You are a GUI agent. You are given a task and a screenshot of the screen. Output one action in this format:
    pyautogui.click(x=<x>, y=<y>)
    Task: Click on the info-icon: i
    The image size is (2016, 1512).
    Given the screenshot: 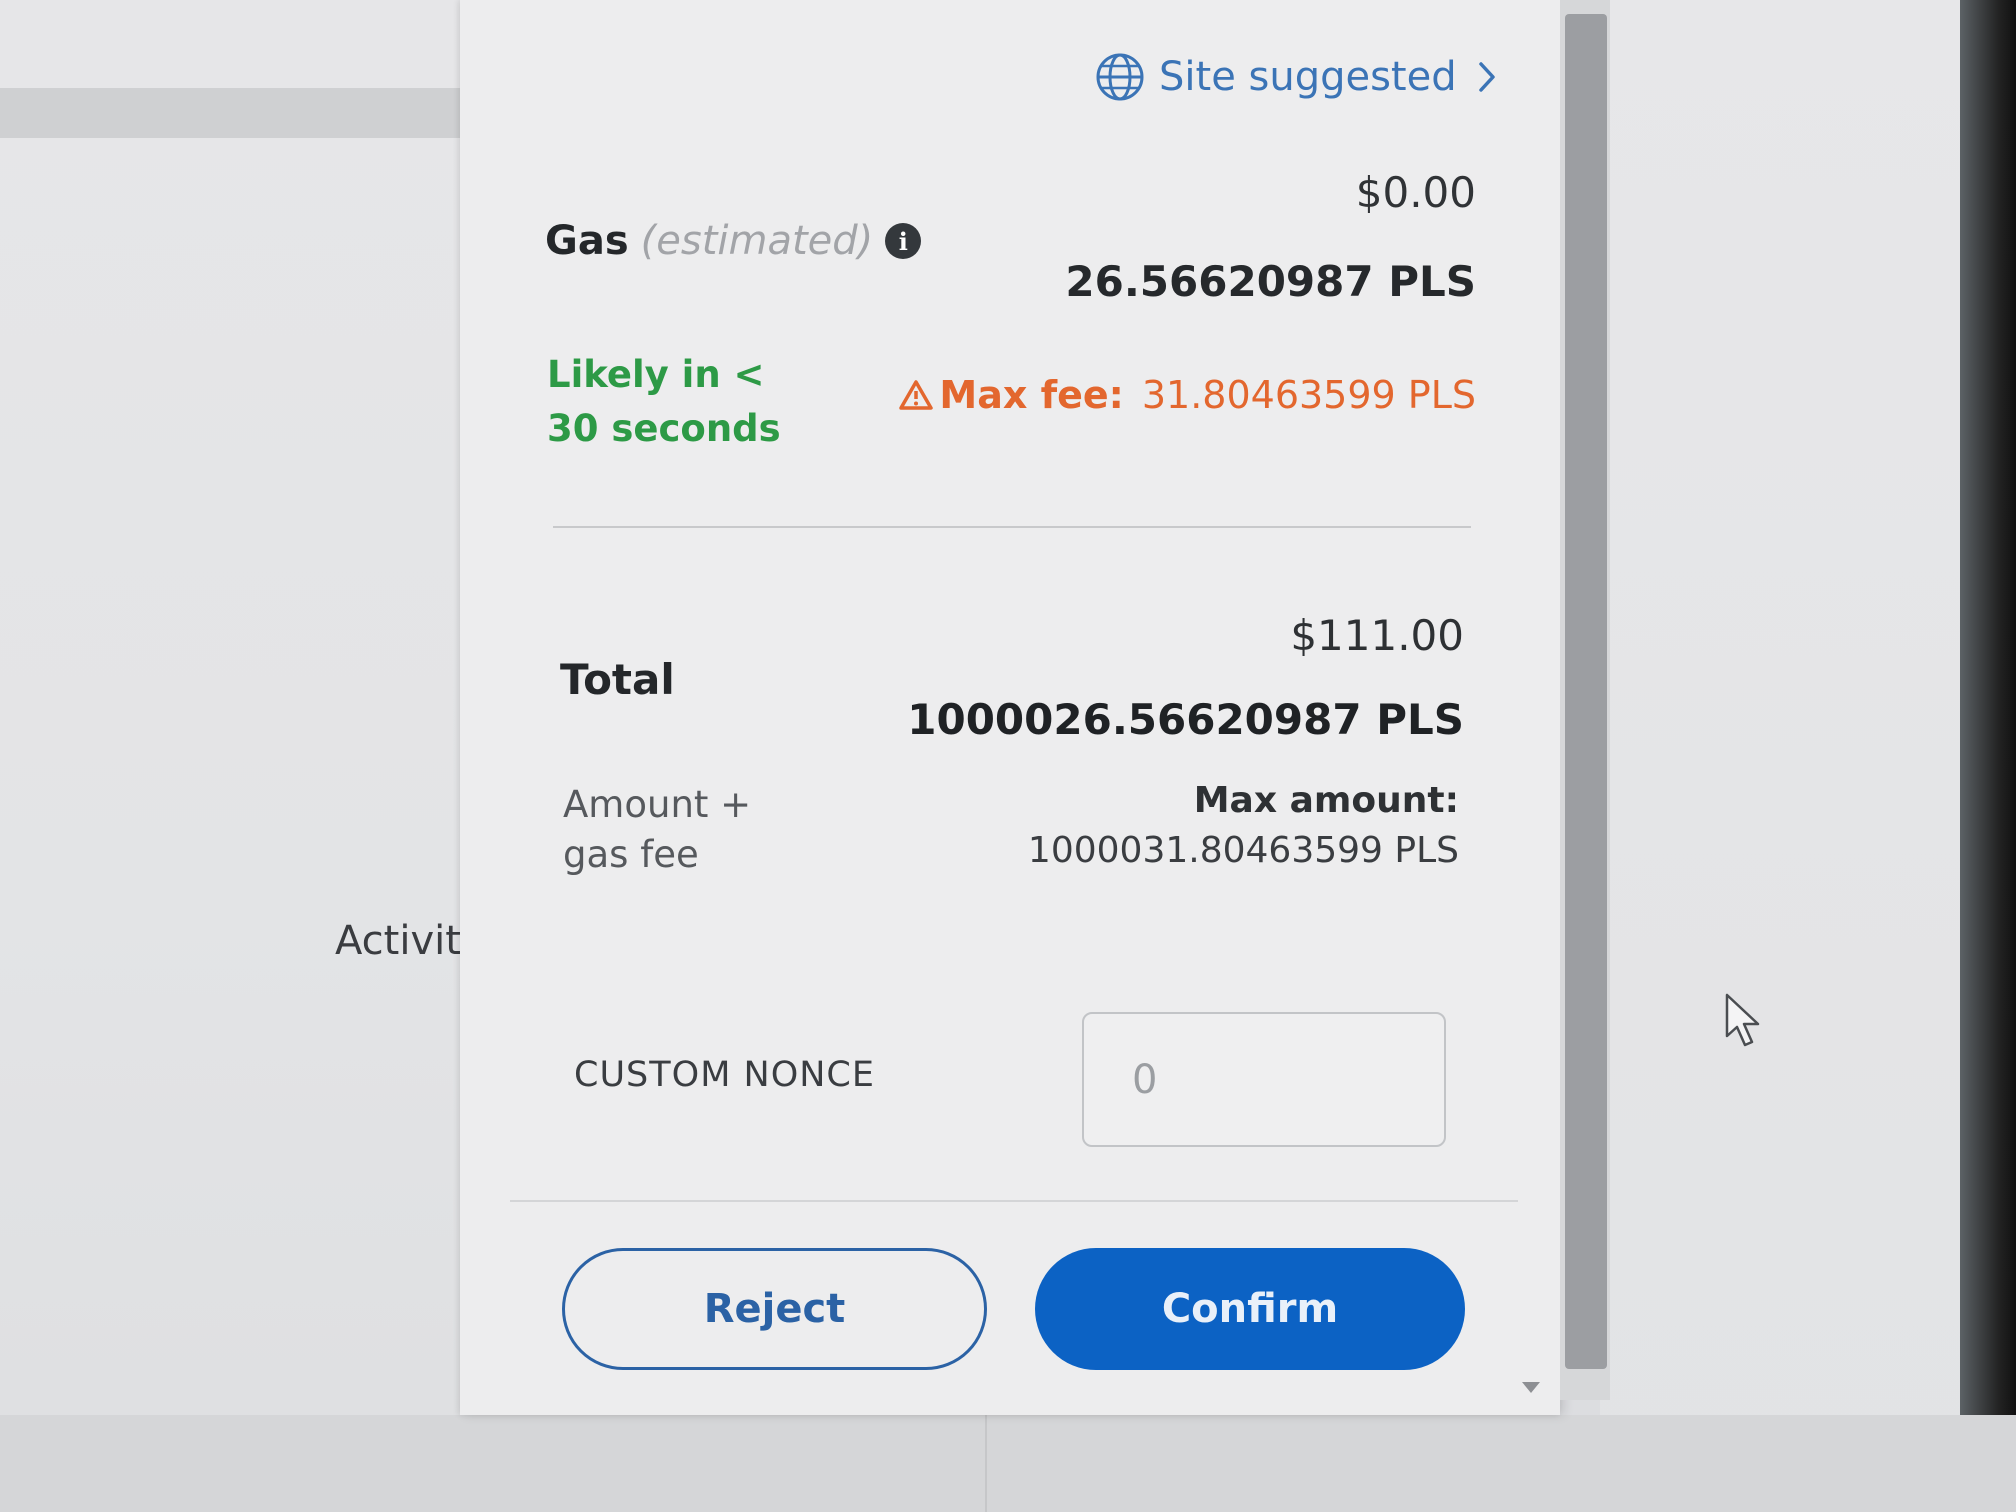 What is the action you would take?
    pyautogui.click(x=903, y=241)
    